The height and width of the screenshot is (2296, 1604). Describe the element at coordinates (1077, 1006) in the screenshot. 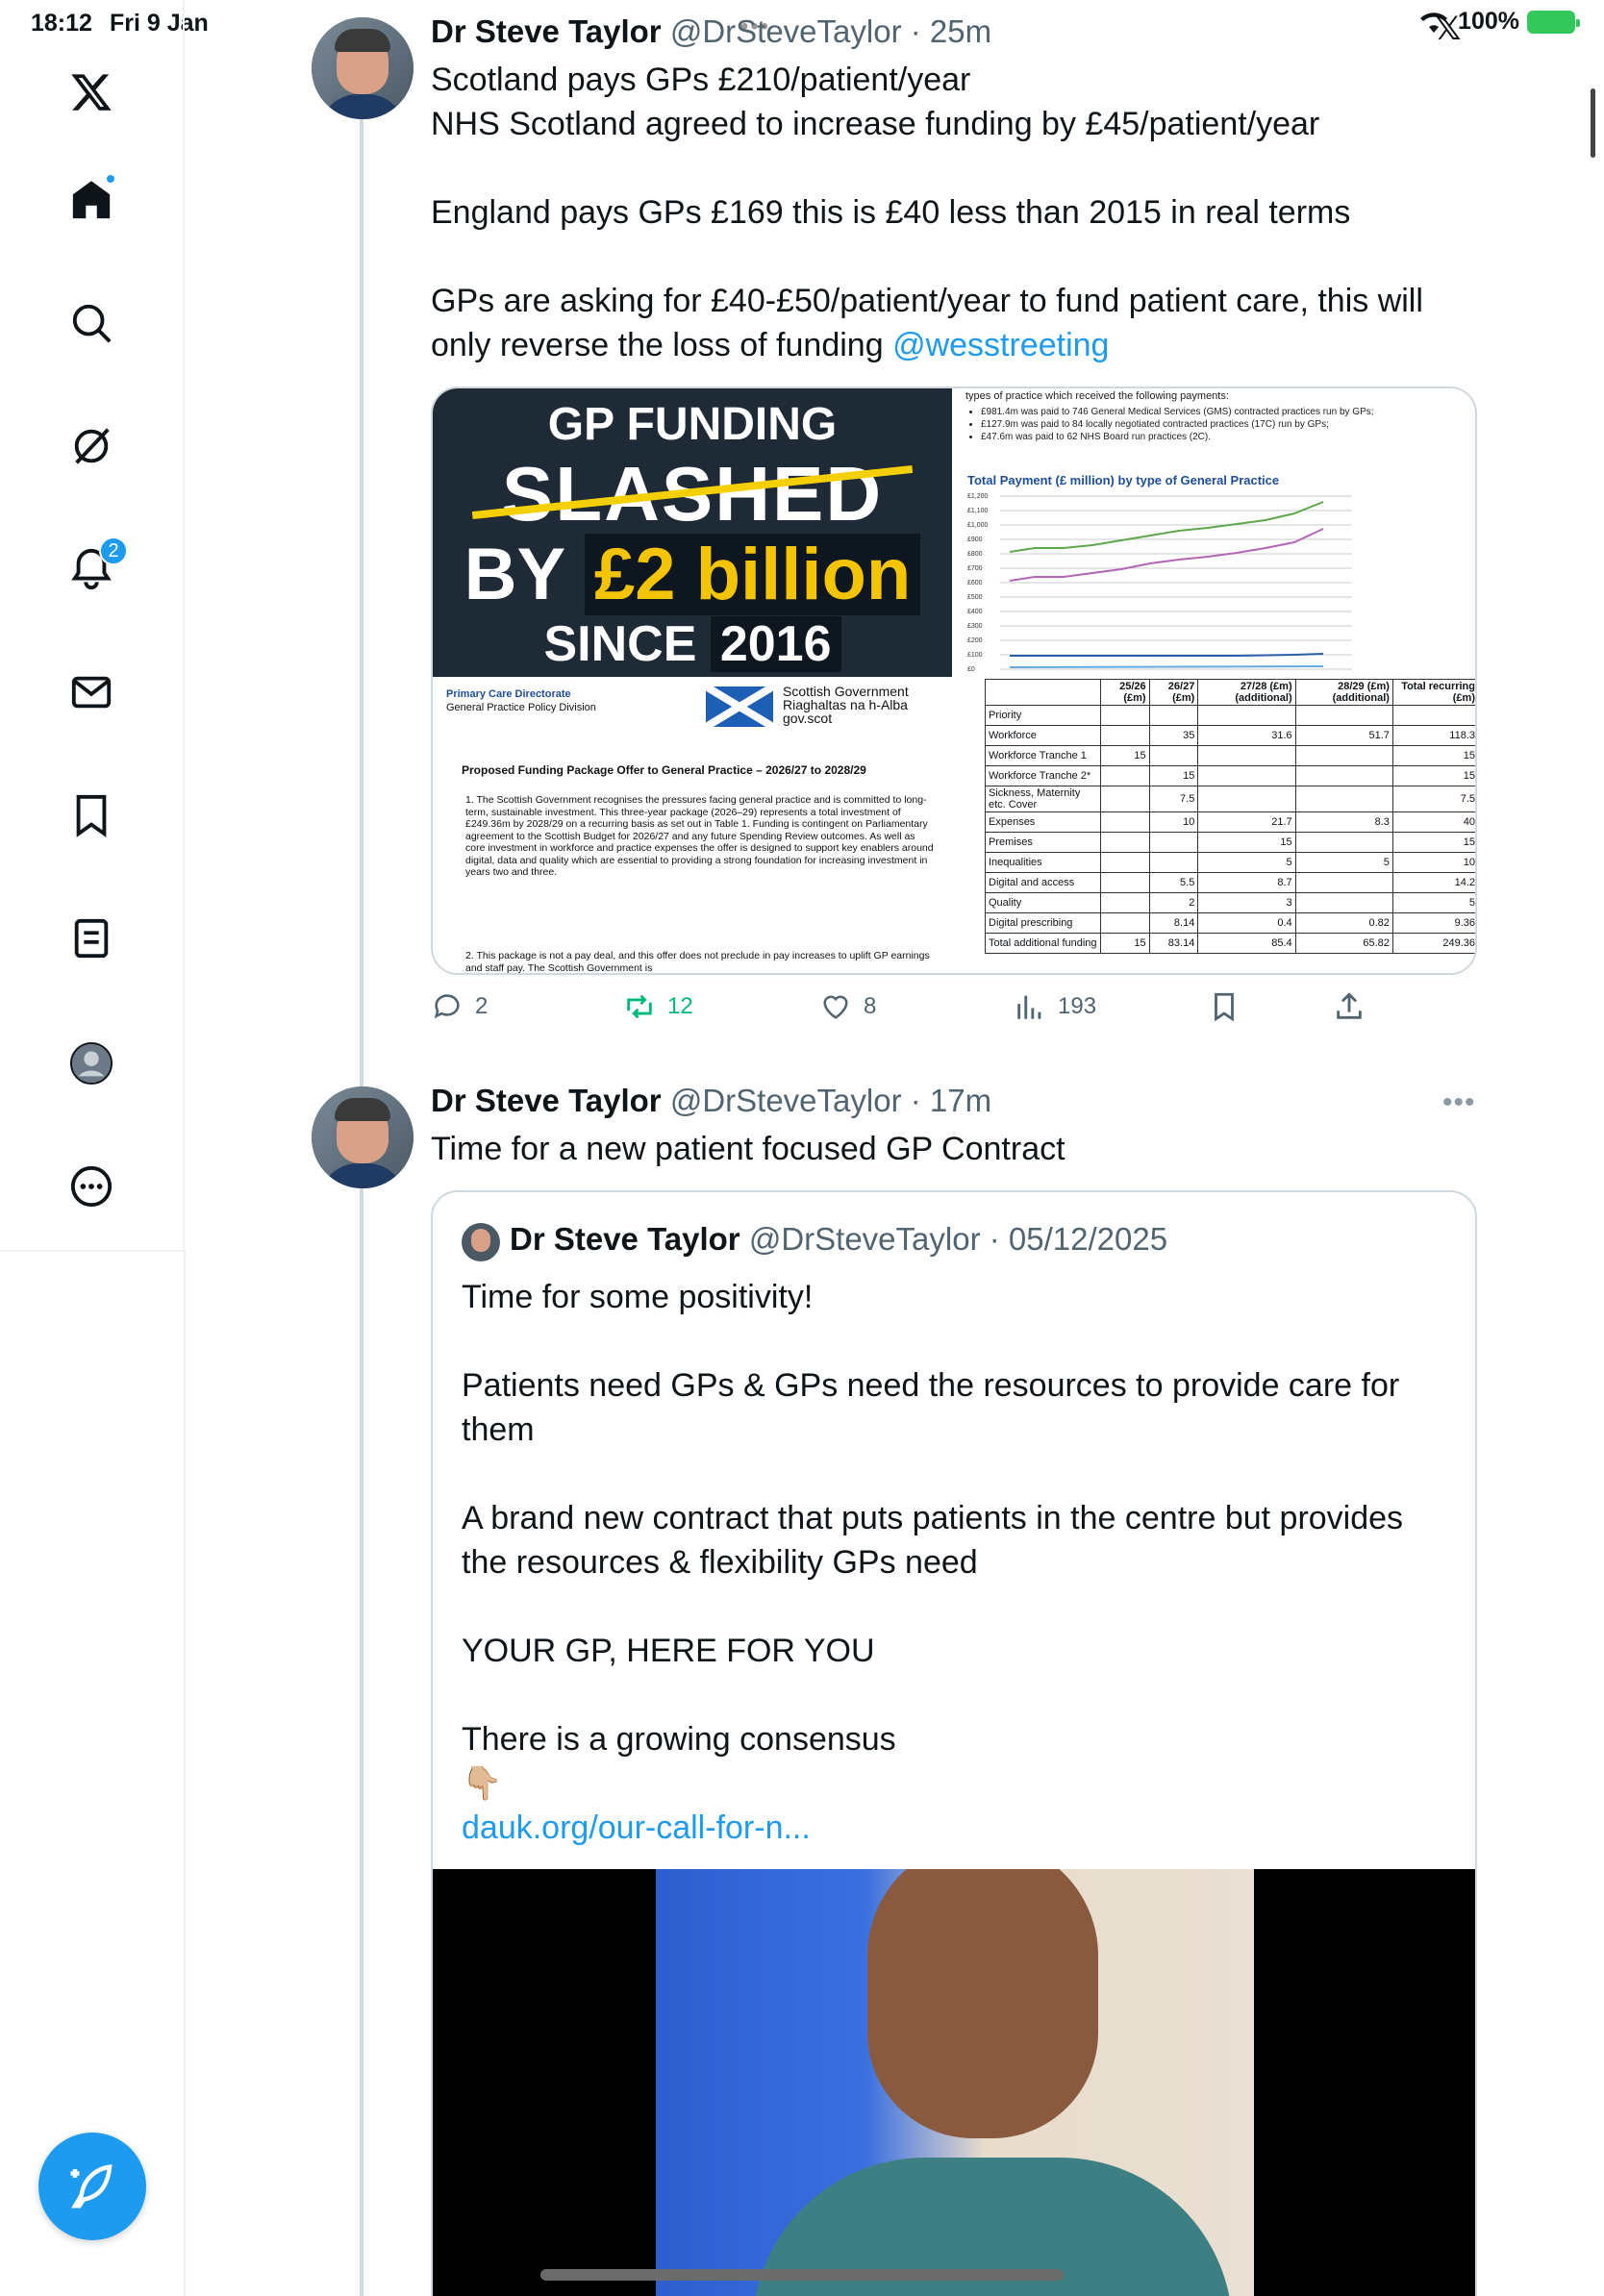

I see `views-count: 193` at that location.